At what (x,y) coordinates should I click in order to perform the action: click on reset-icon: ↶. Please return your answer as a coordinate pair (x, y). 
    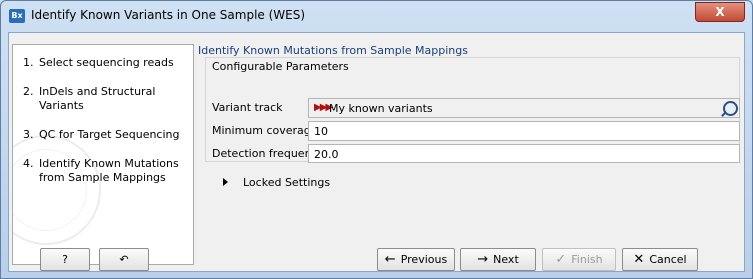
    Looking at the image, I should click on (124, 259).